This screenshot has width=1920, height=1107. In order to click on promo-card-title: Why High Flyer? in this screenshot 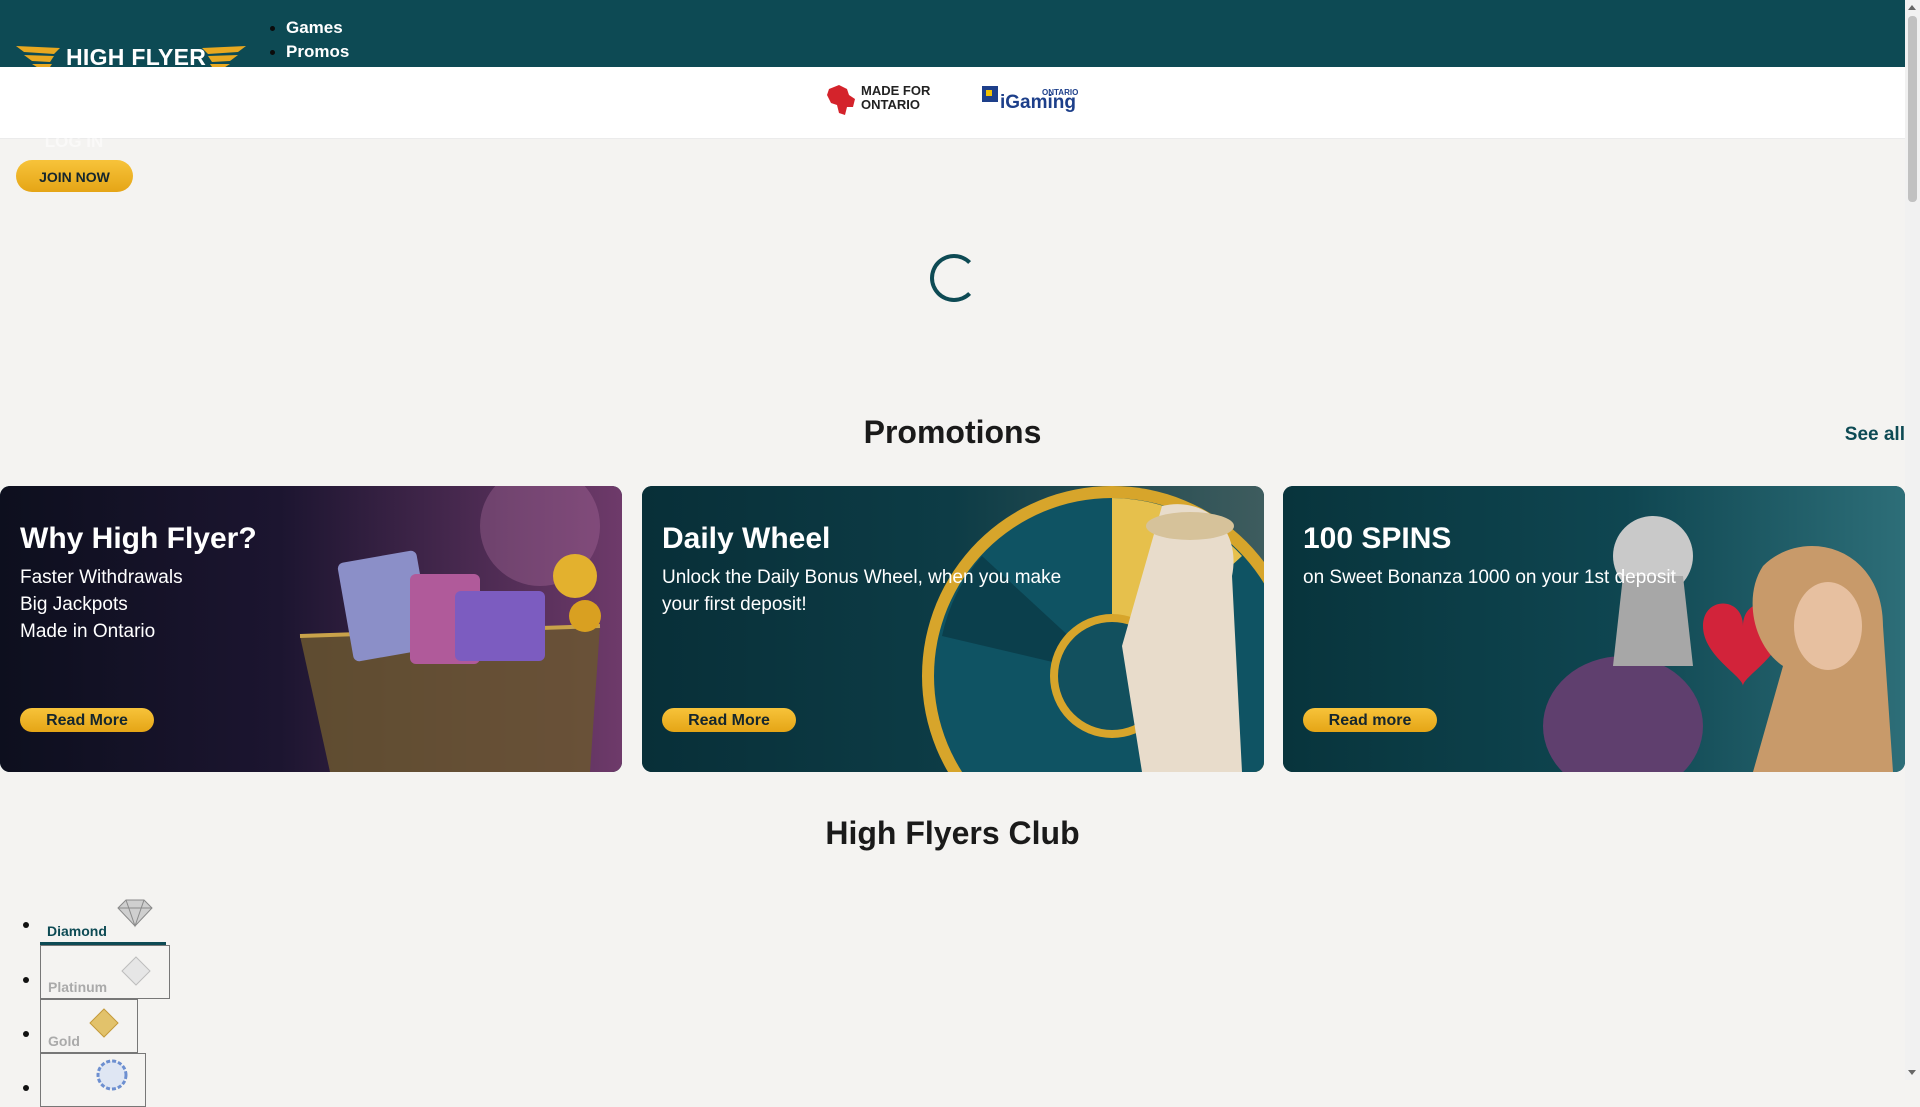, I will do `click(138, 538)`.